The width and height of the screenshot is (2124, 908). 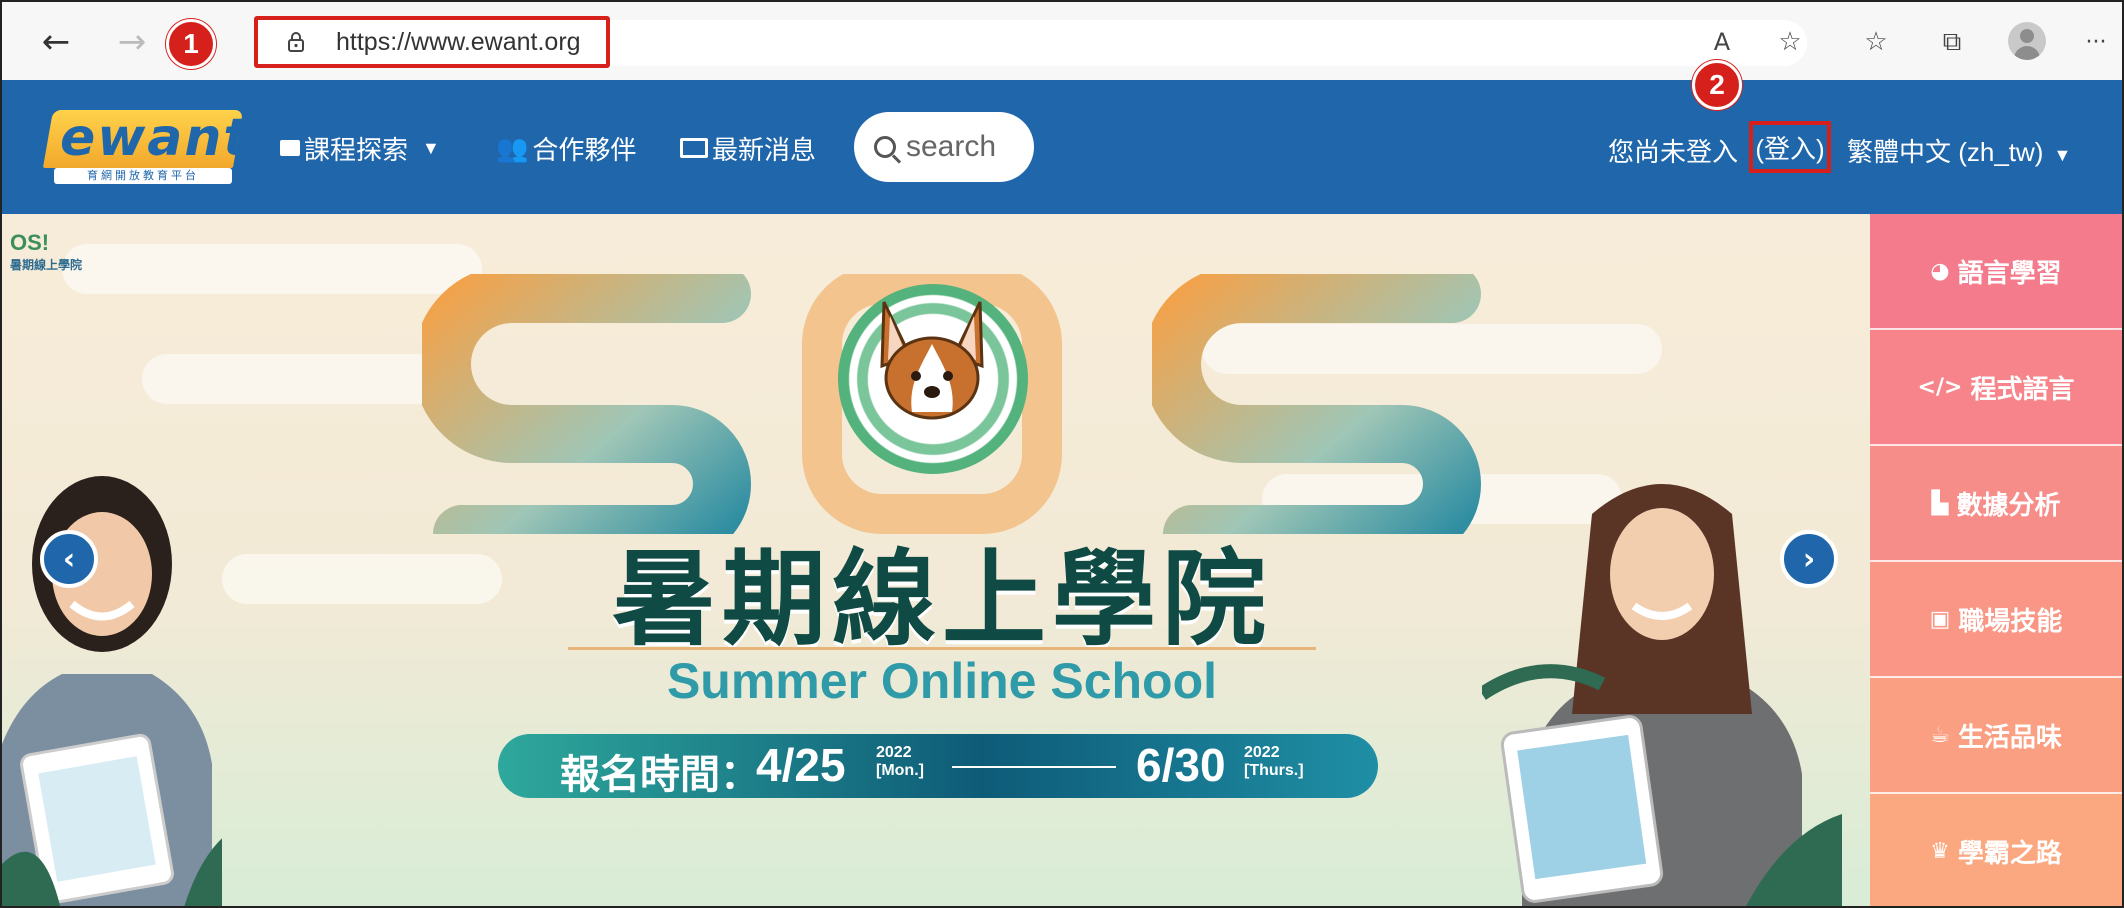 I want to click on student-photo-right, so click(x=1662, y=695).